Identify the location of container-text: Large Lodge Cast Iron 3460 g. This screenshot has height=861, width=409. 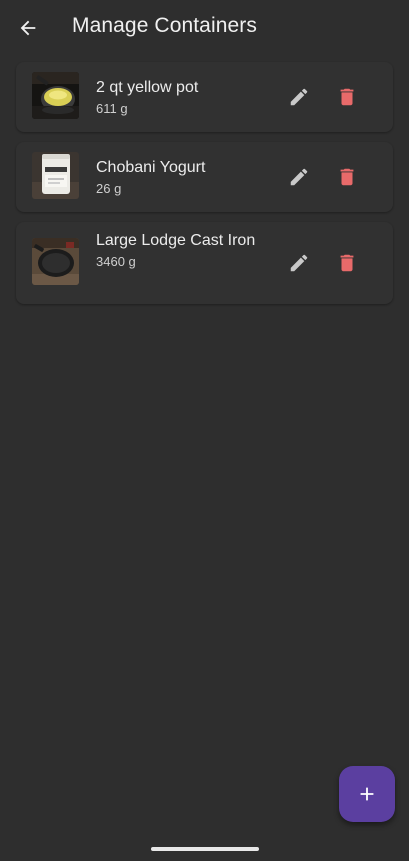
(181, 250).